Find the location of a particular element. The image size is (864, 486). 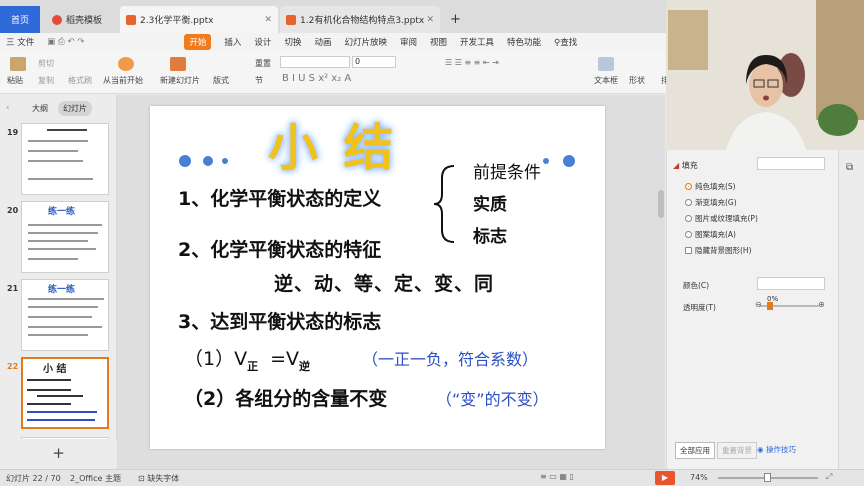

menu-animation: 动画 is located at coordinates (322, 42).